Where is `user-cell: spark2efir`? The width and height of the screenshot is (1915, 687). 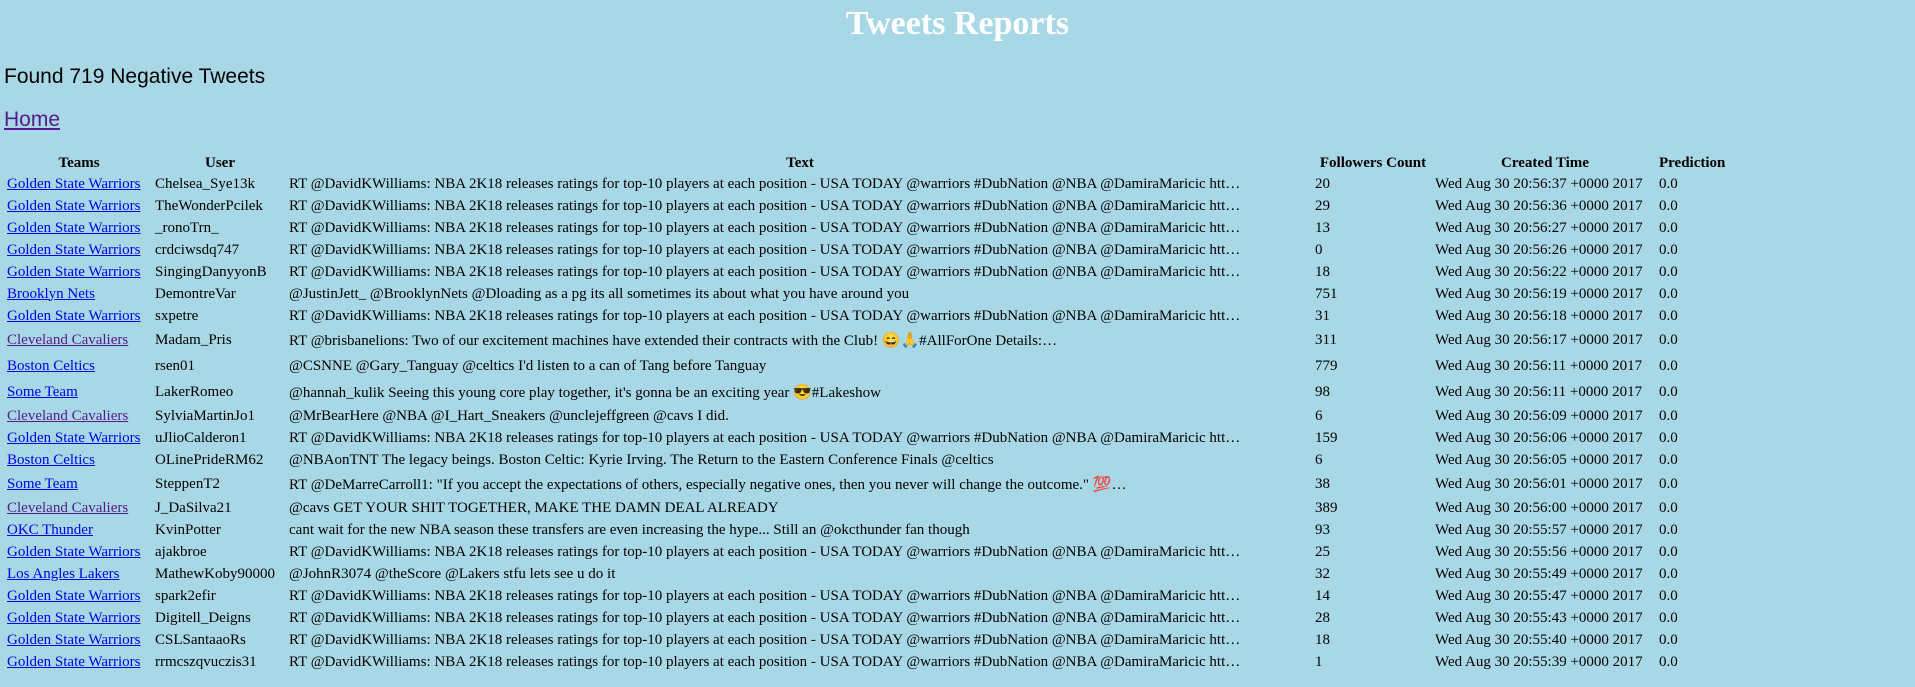
user-cell: spark2efir is located at coordinates (185, 595).